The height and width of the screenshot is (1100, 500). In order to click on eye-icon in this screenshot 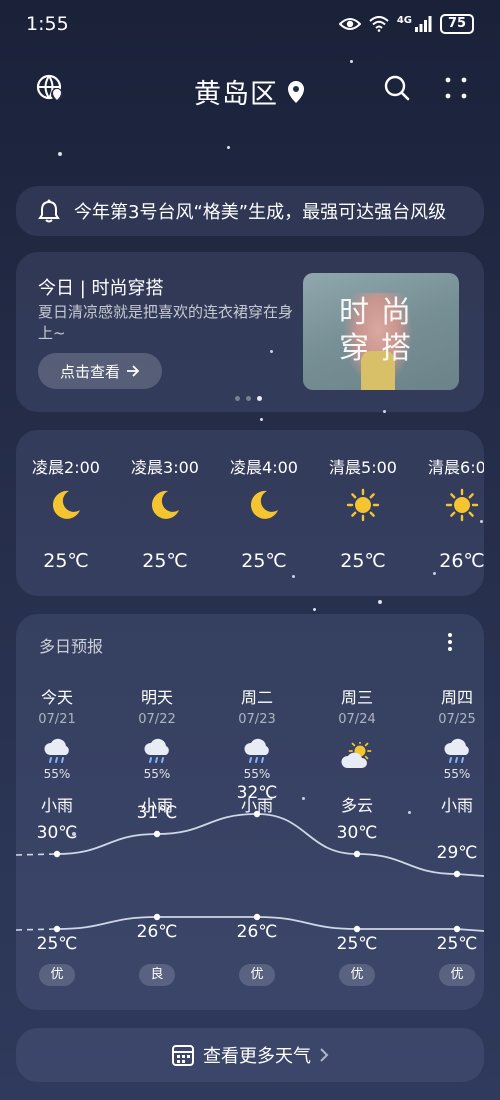, I will do `click(349, 24)`.